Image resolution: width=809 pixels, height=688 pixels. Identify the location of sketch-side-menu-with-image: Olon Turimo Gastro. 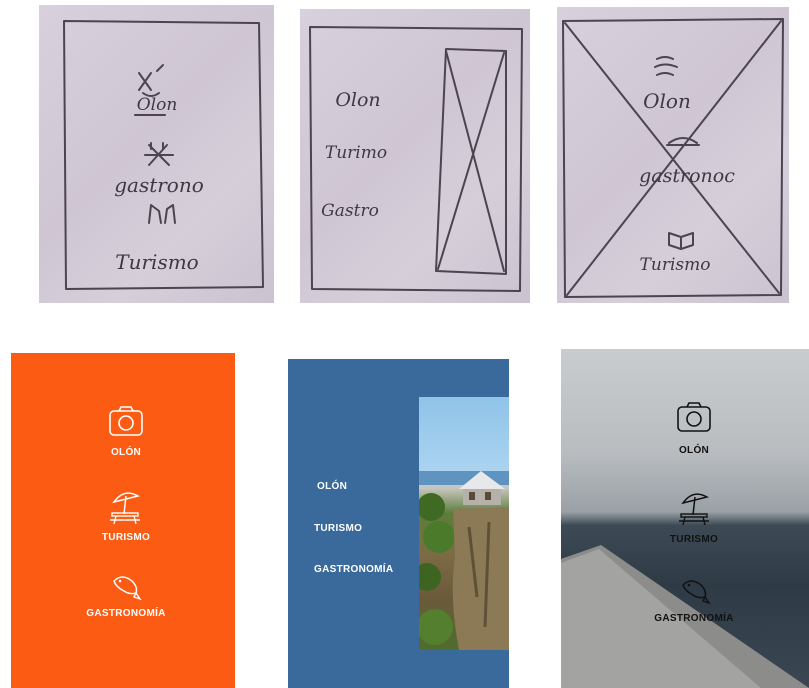
(415, 156).